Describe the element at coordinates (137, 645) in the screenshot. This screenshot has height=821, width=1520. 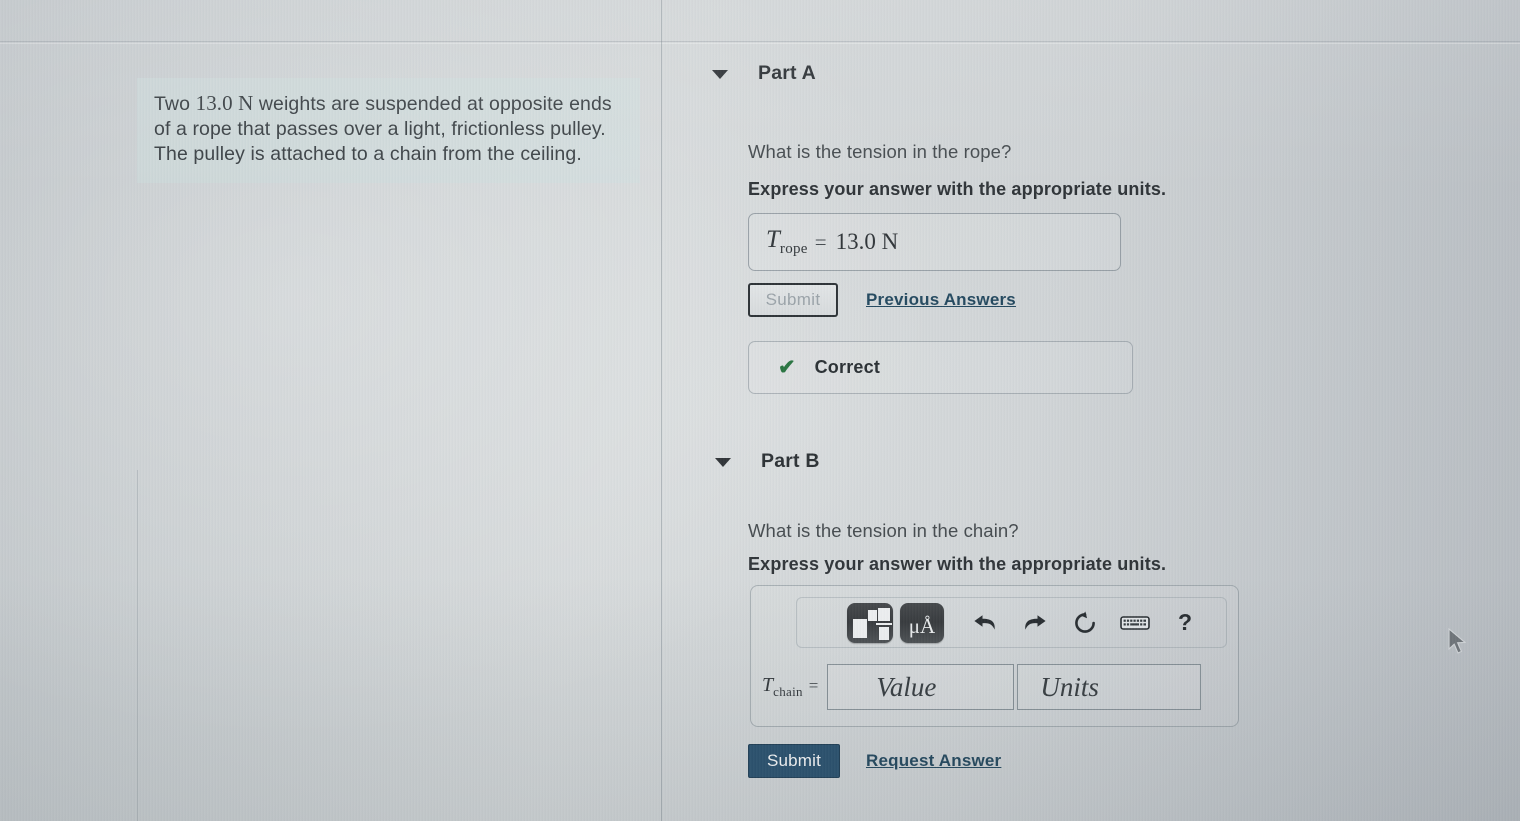
I see `left-divider` at that location.